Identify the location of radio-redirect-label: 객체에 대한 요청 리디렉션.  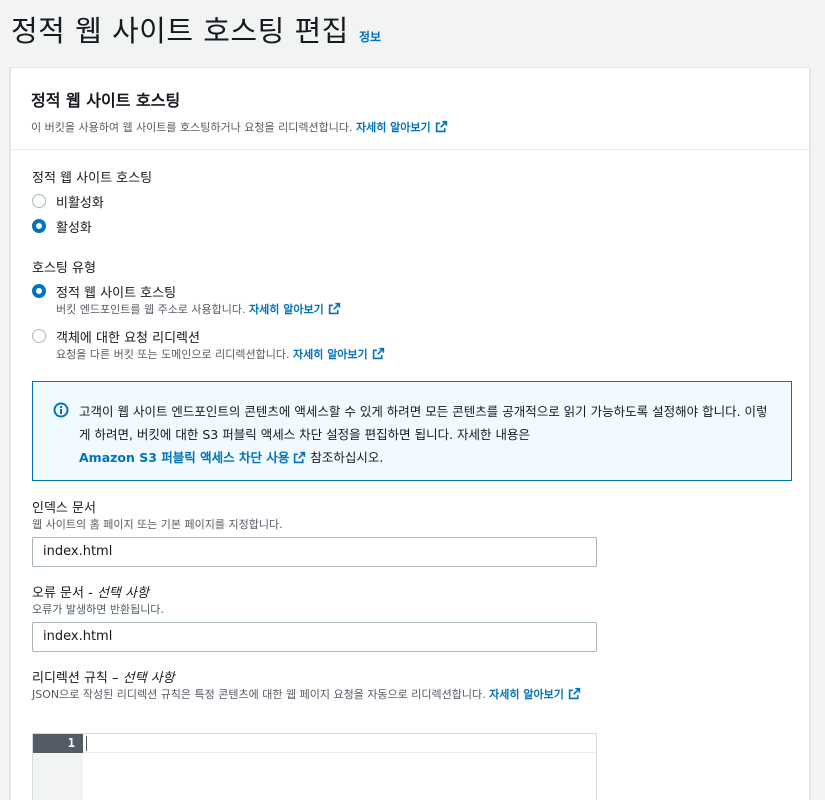
(128, 338).